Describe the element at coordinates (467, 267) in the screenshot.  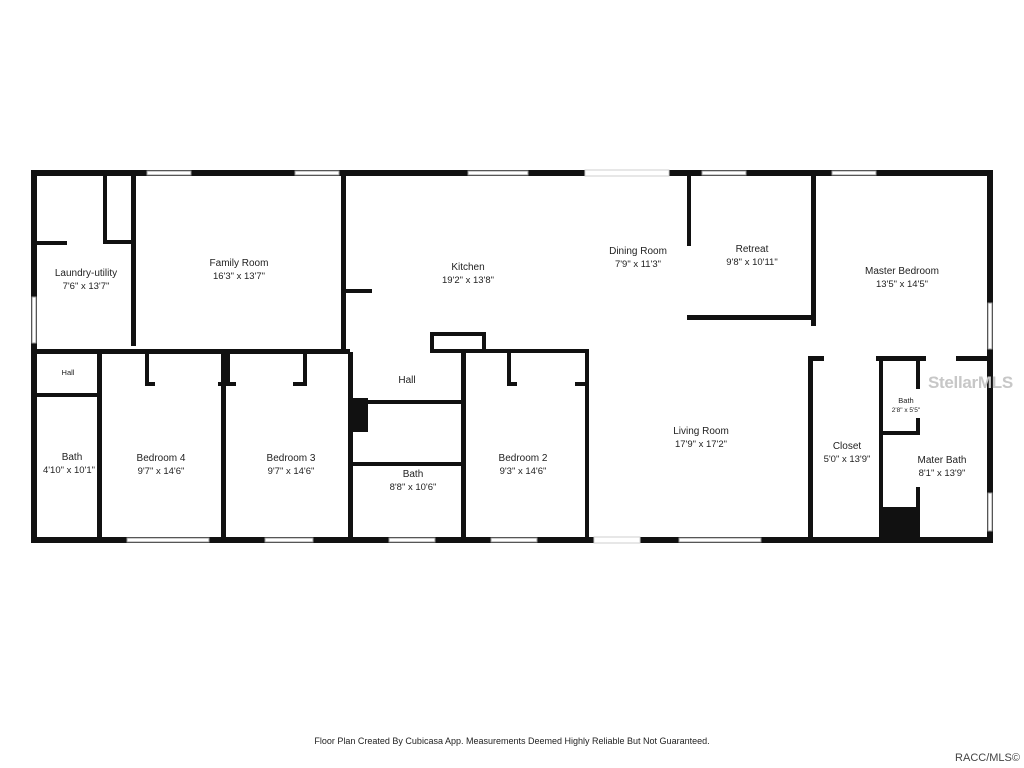
I see `kitchen-name: Kitchen` at that location.